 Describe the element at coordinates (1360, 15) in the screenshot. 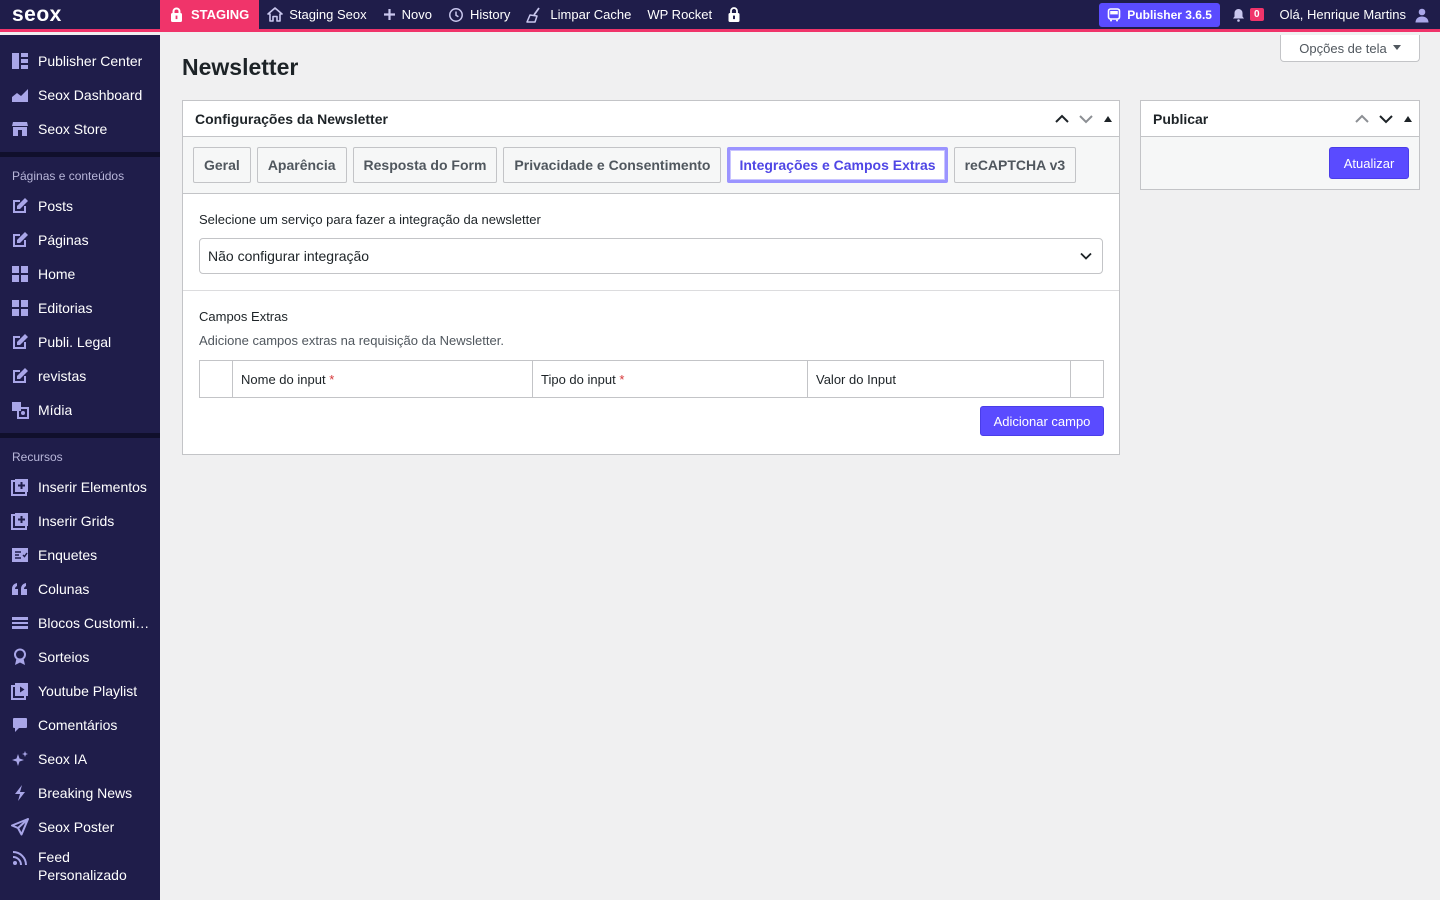

I see `user-account-menu: Olá, Henrique Martins` at that location.